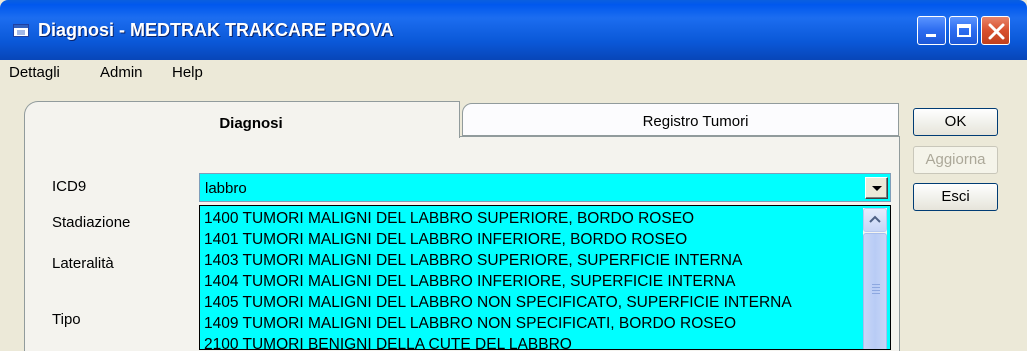 The width and height of the screenshot is (1027, 351). I want to click on close-icon, so click(996, 31).